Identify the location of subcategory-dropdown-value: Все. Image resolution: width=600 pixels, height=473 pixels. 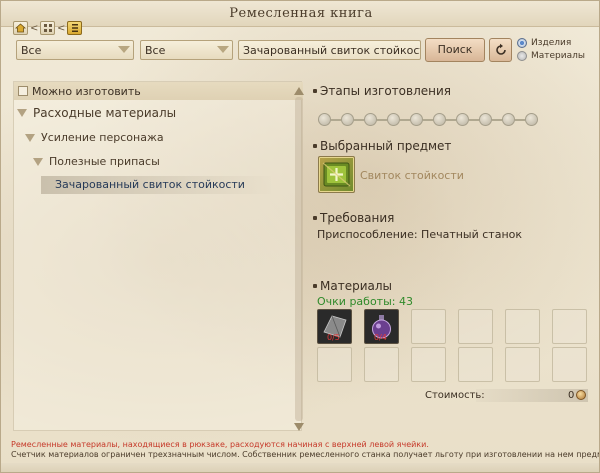
(155, 50).